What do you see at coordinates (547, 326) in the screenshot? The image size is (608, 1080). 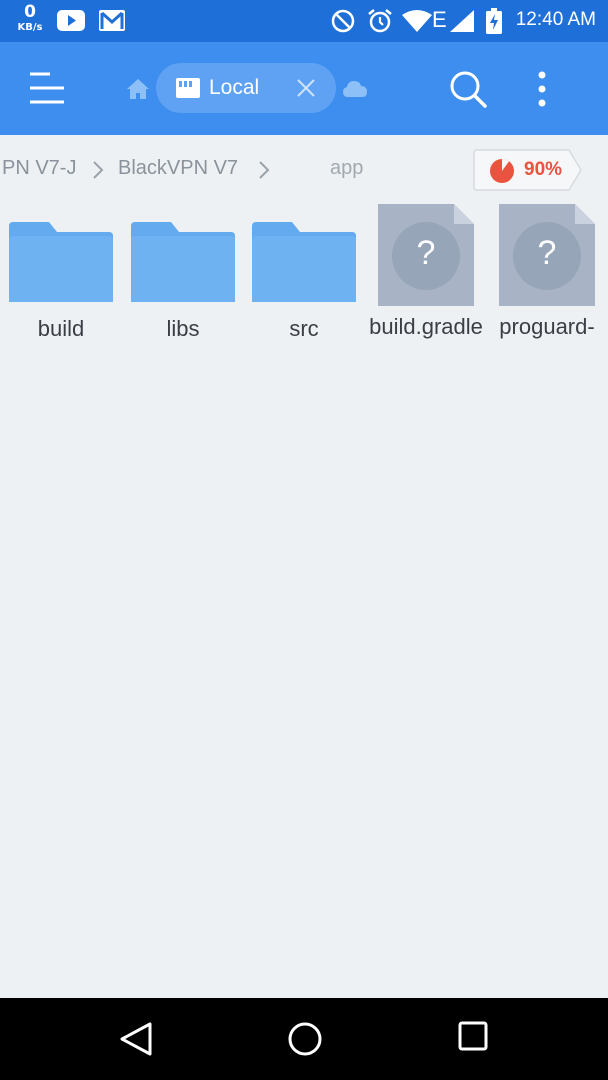 I see `file-name: proguard-` at bounding box center [547, 326].